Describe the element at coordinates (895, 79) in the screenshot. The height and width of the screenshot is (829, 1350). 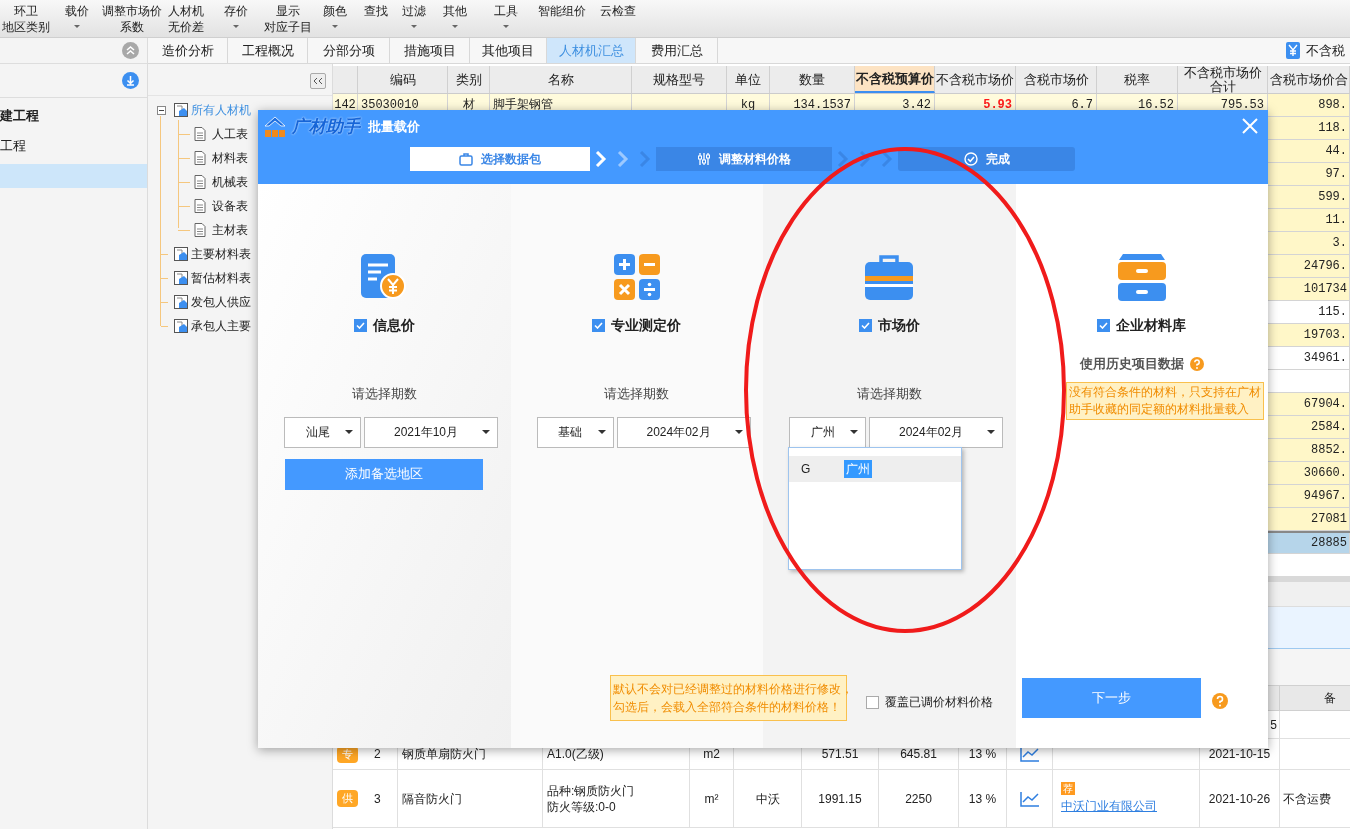
I see `column-header: 不含税预算价` at that location.